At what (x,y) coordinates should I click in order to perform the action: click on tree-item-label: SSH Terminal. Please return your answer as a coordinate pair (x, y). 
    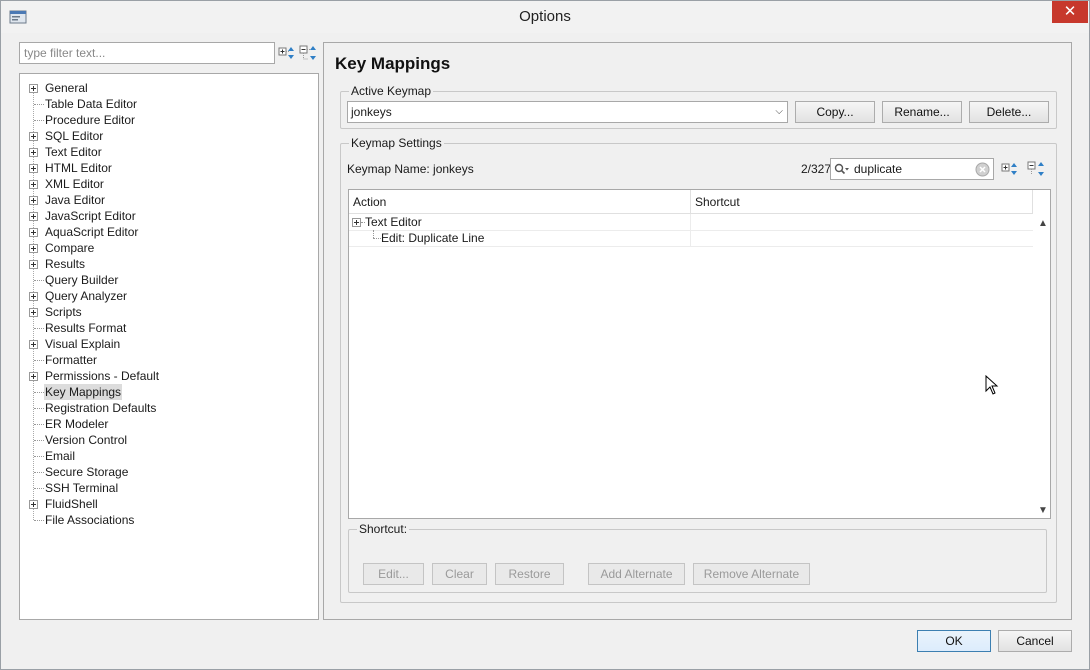
    Looking at the image, I should click on (82, 488).